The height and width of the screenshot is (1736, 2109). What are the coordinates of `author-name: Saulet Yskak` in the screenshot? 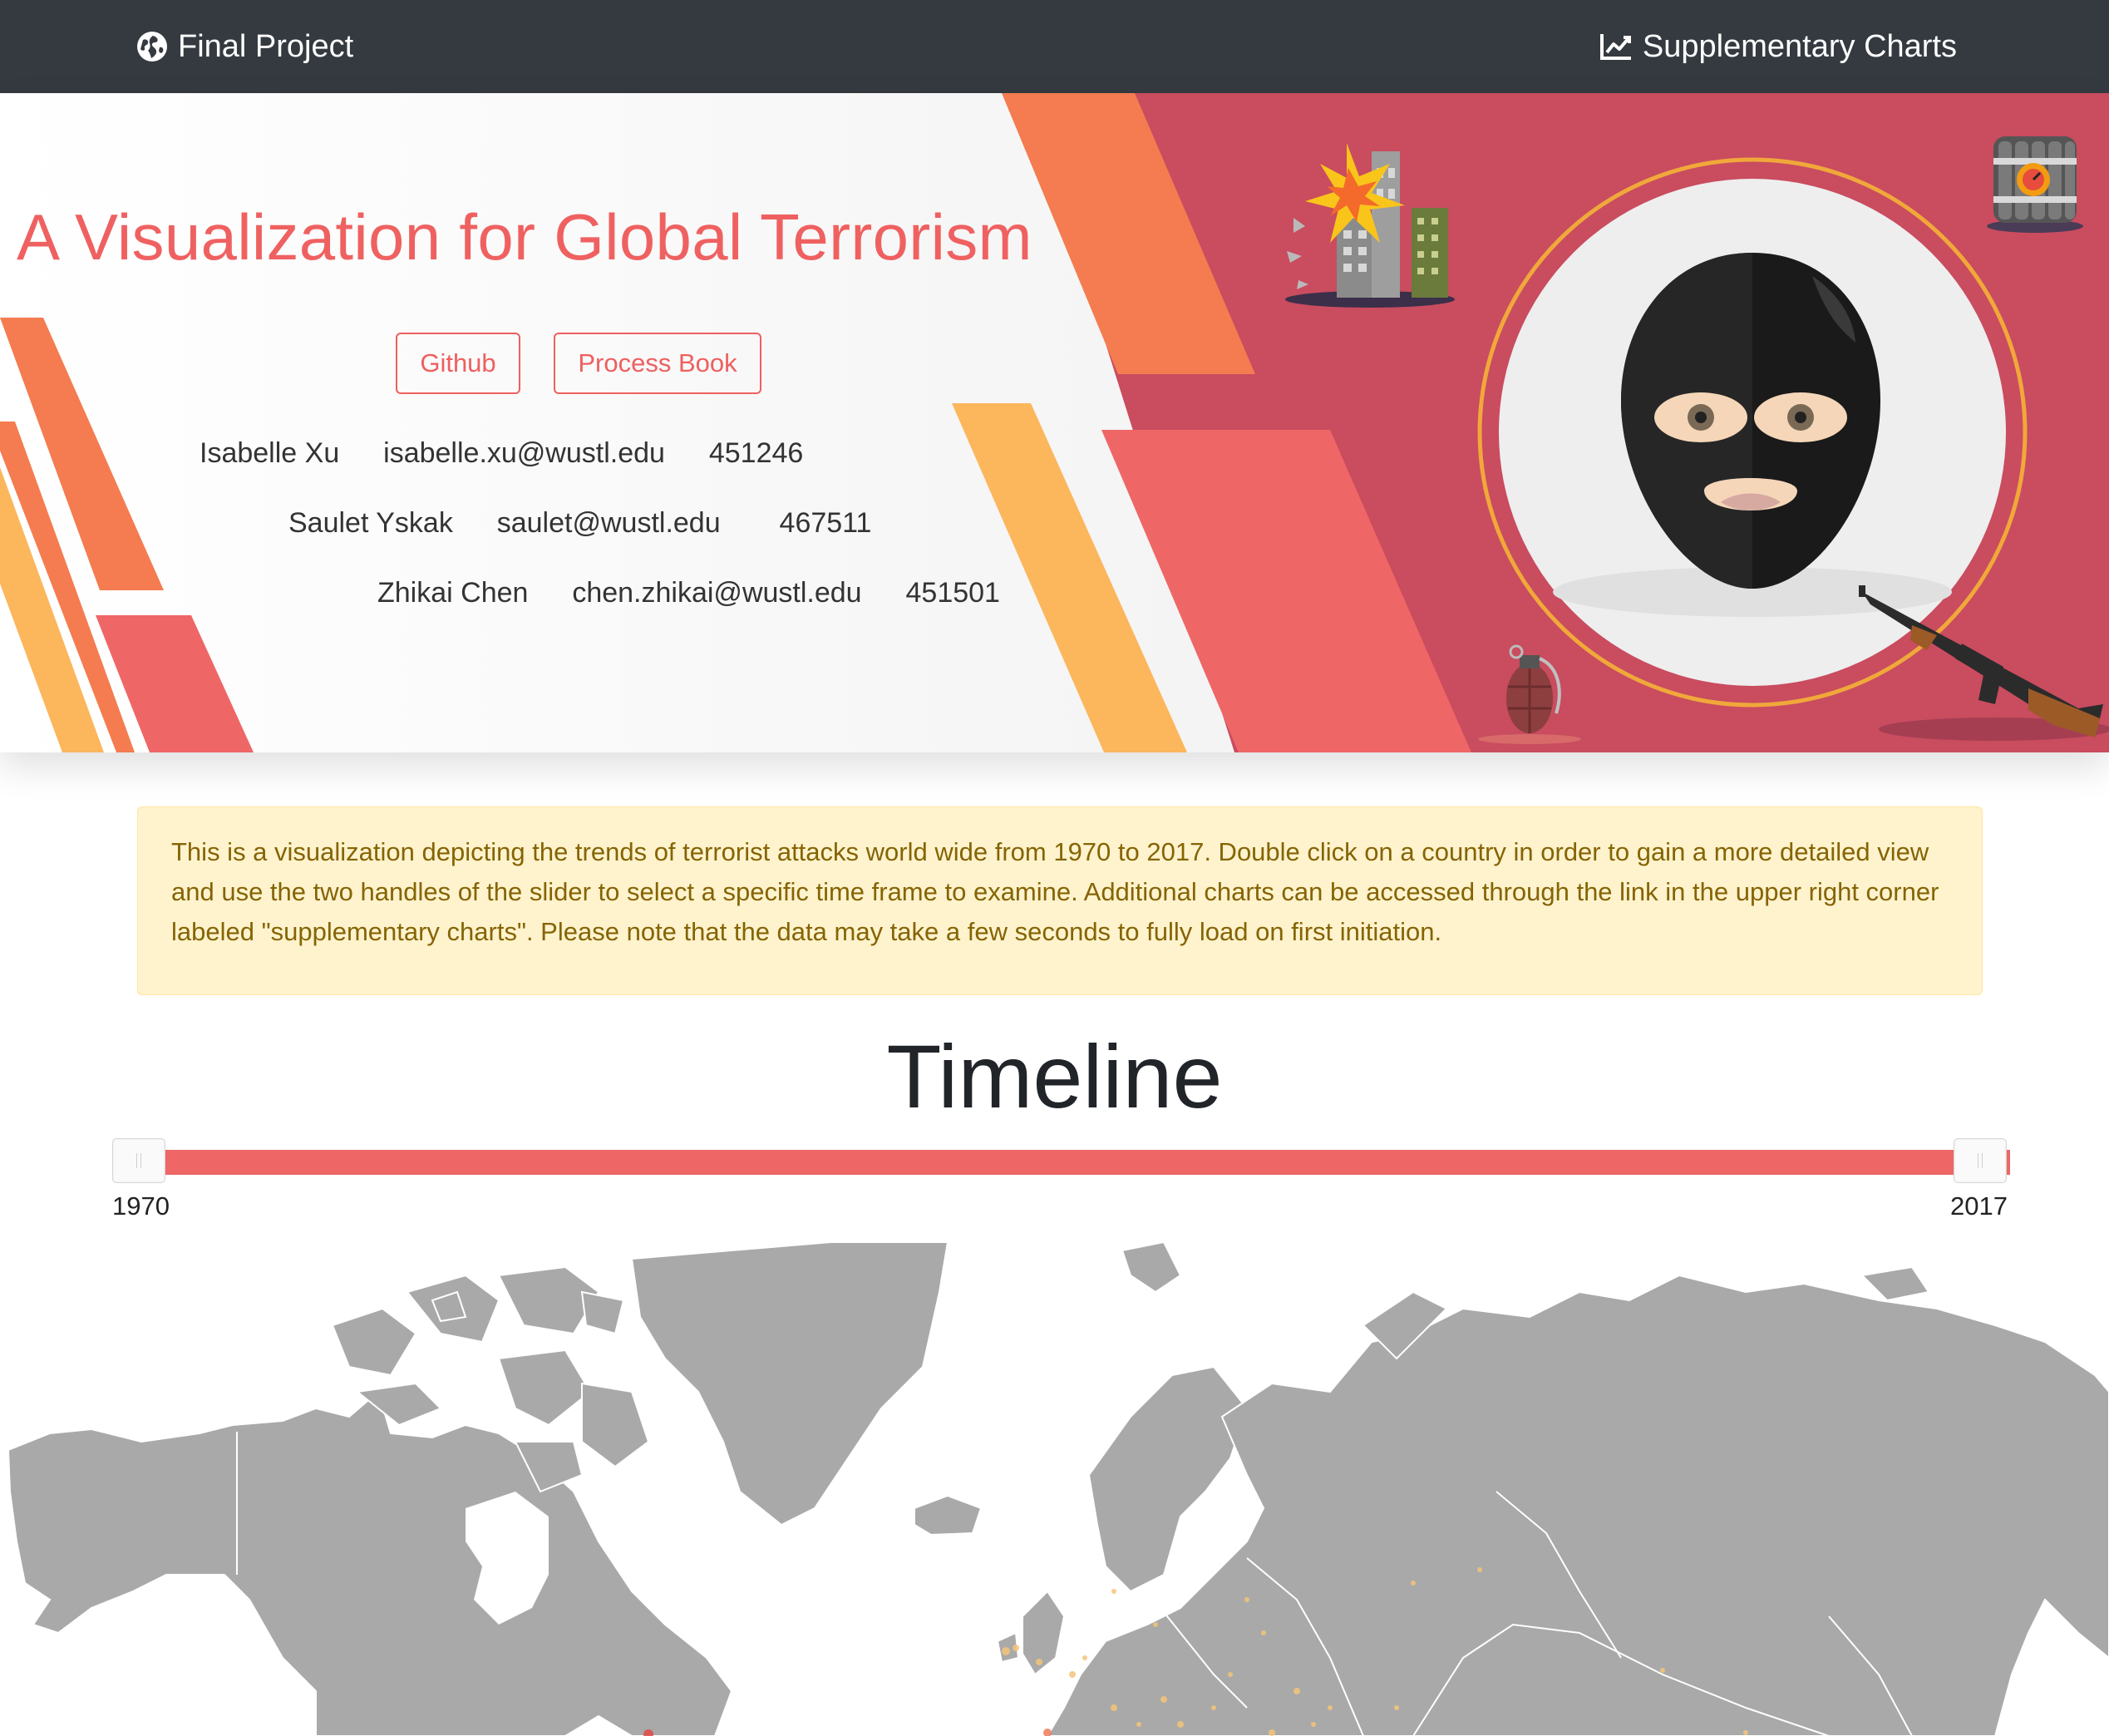 It's located at (371, 523).